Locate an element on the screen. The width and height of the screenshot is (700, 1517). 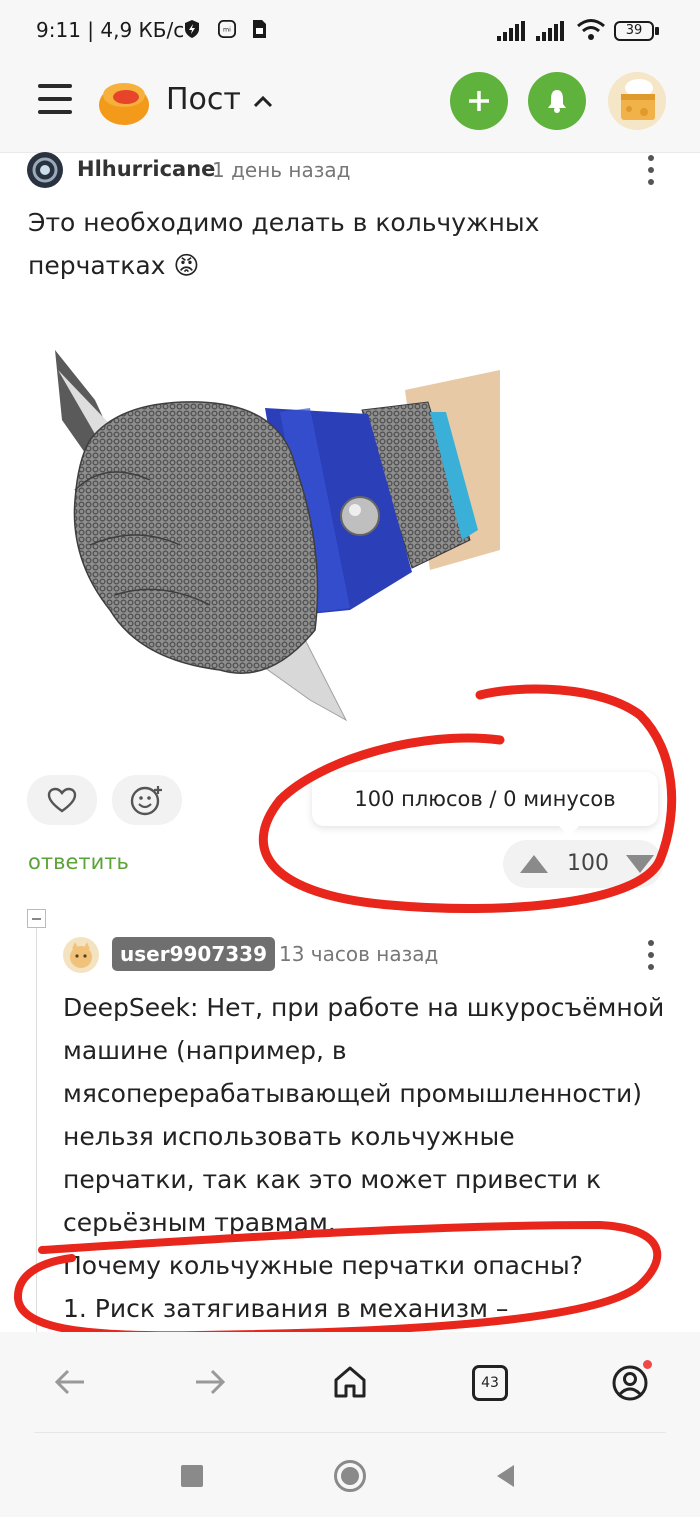
collapse-thread-button is located at coordinates (36, 918).